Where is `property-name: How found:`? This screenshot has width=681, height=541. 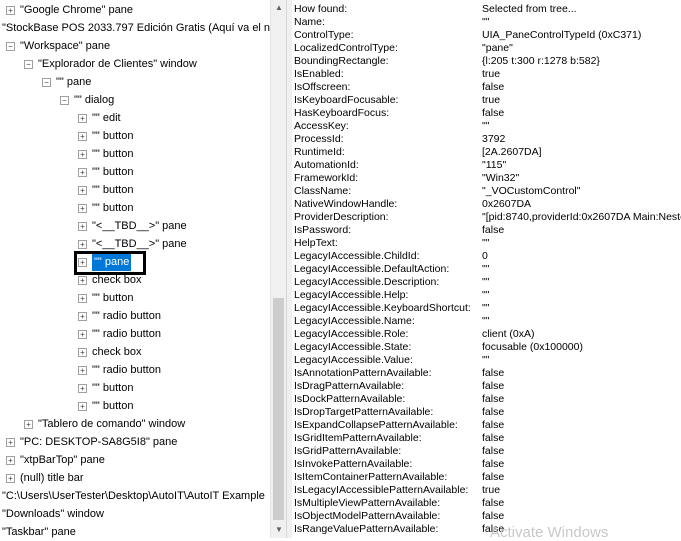 property-name: How found: is located at coordinates (321, 9).